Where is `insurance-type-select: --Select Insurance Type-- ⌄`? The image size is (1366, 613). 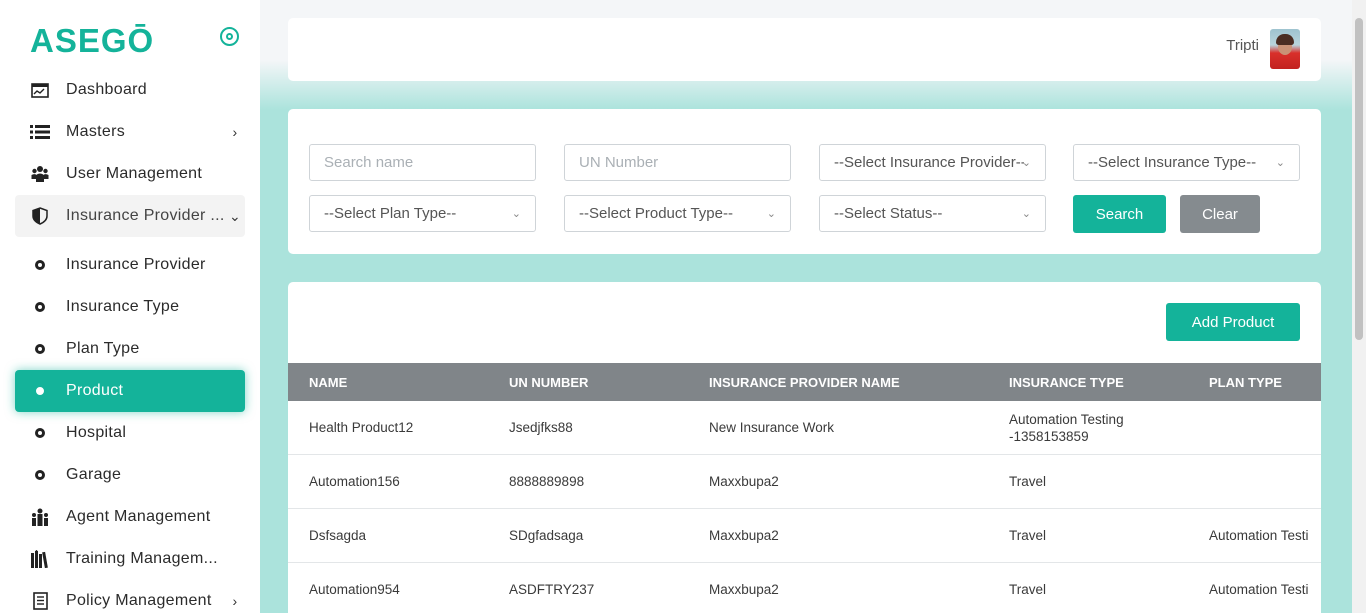 insurance-type-select: --Select Insurance Type-- ⌄ is located at coordinates (1186, 162).